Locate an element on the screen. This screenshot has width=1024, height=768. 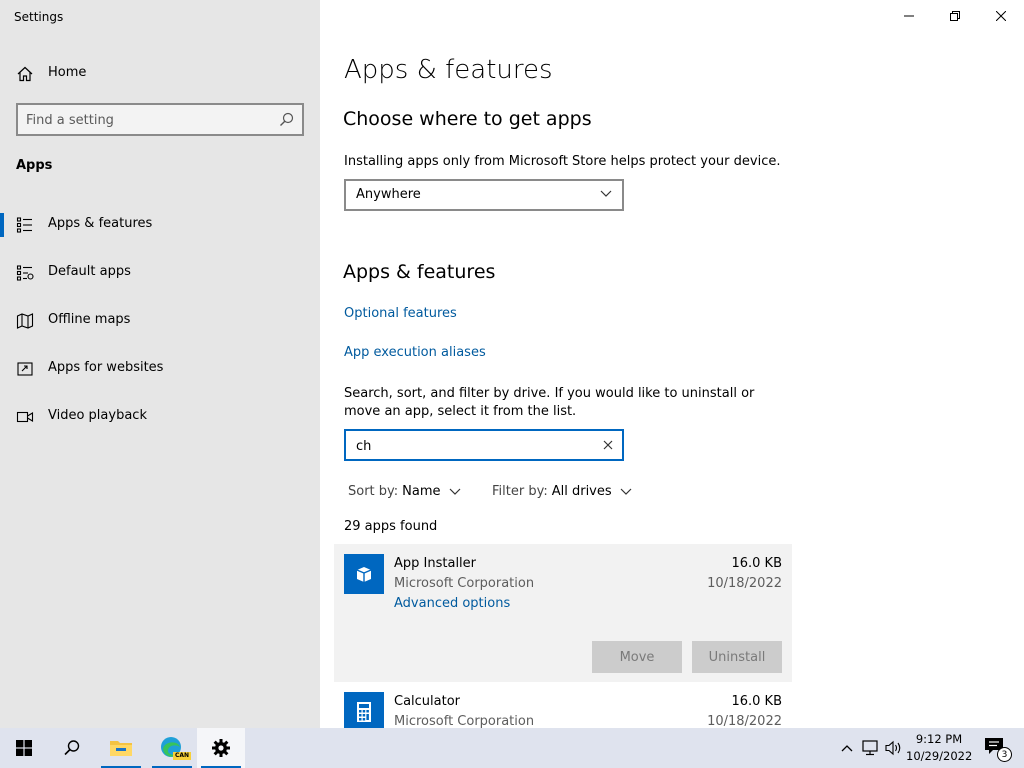
filter-drive-dropdown: Filter by: All drives is located at coordinates (562, 491).